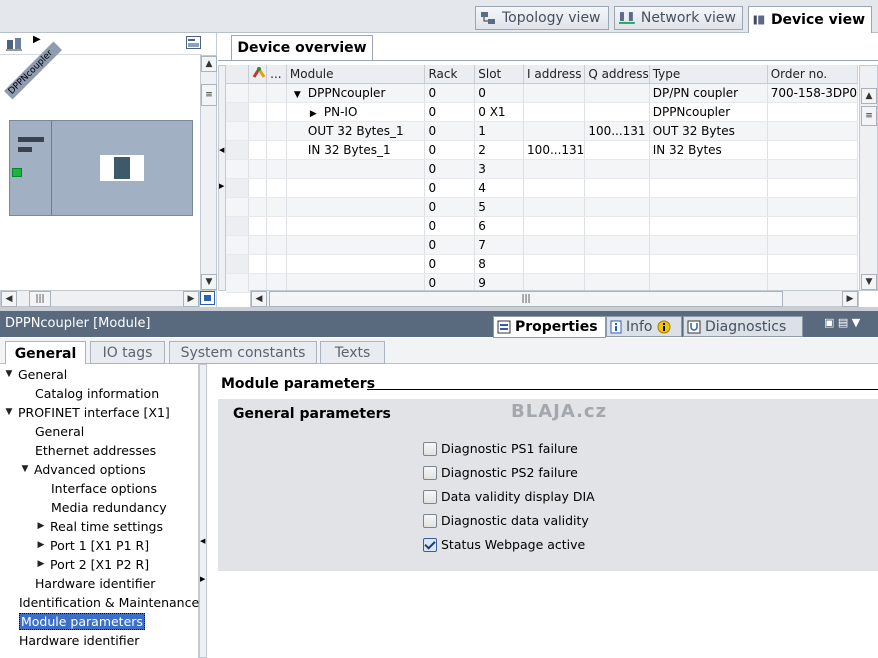 This screenshot has height=658, width=878. I want to click on table-scroll-down-icon: ▼, so click(869, 282).